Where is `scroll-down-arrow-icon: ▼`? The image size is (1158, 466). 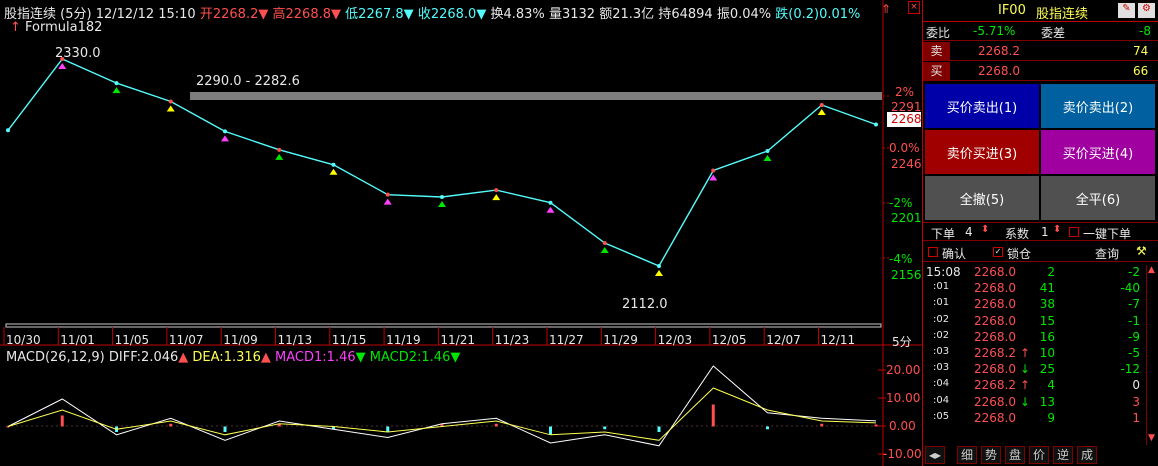
scroll-down-arrow-icon: ▼ is located at coordinates (1151, 438).